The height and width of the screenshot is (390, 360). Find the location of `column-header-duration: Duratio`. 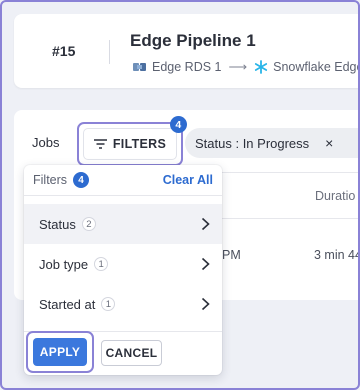

column-header-duration: Duratio is located at coordinates (335, 196).